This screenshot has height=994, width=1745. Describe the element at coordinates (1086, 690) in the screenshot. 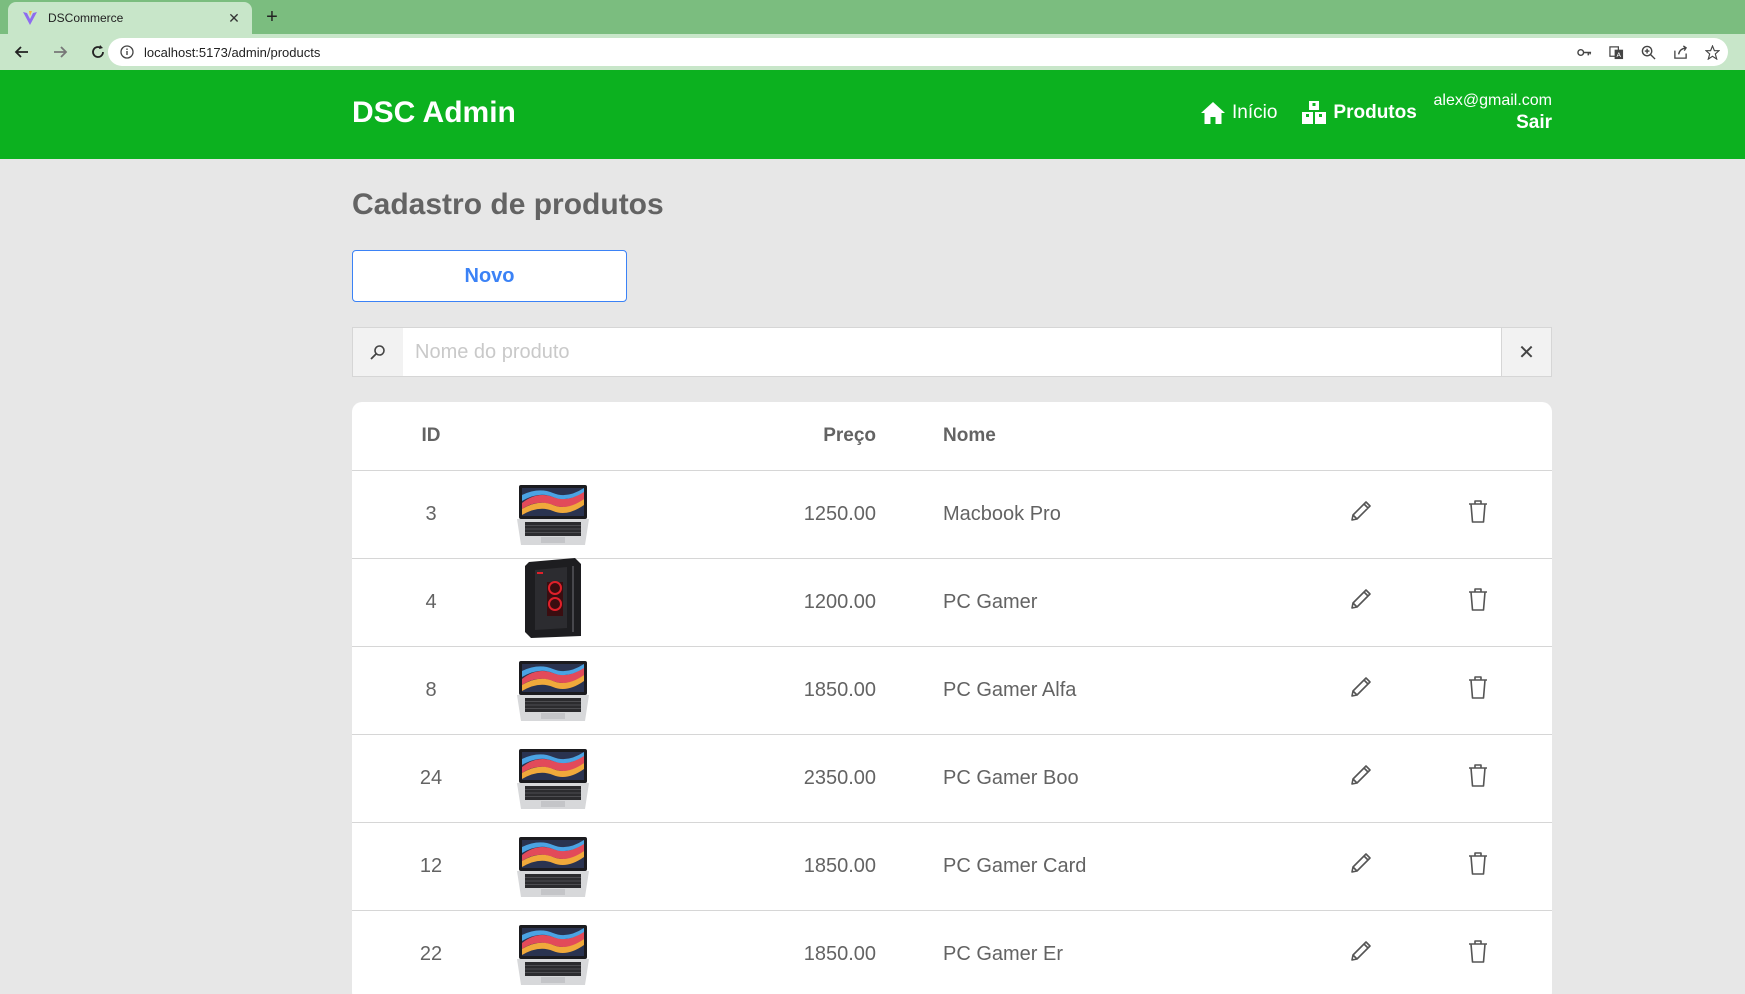

I see `product-name: PC Gamer Alfa` at that location.